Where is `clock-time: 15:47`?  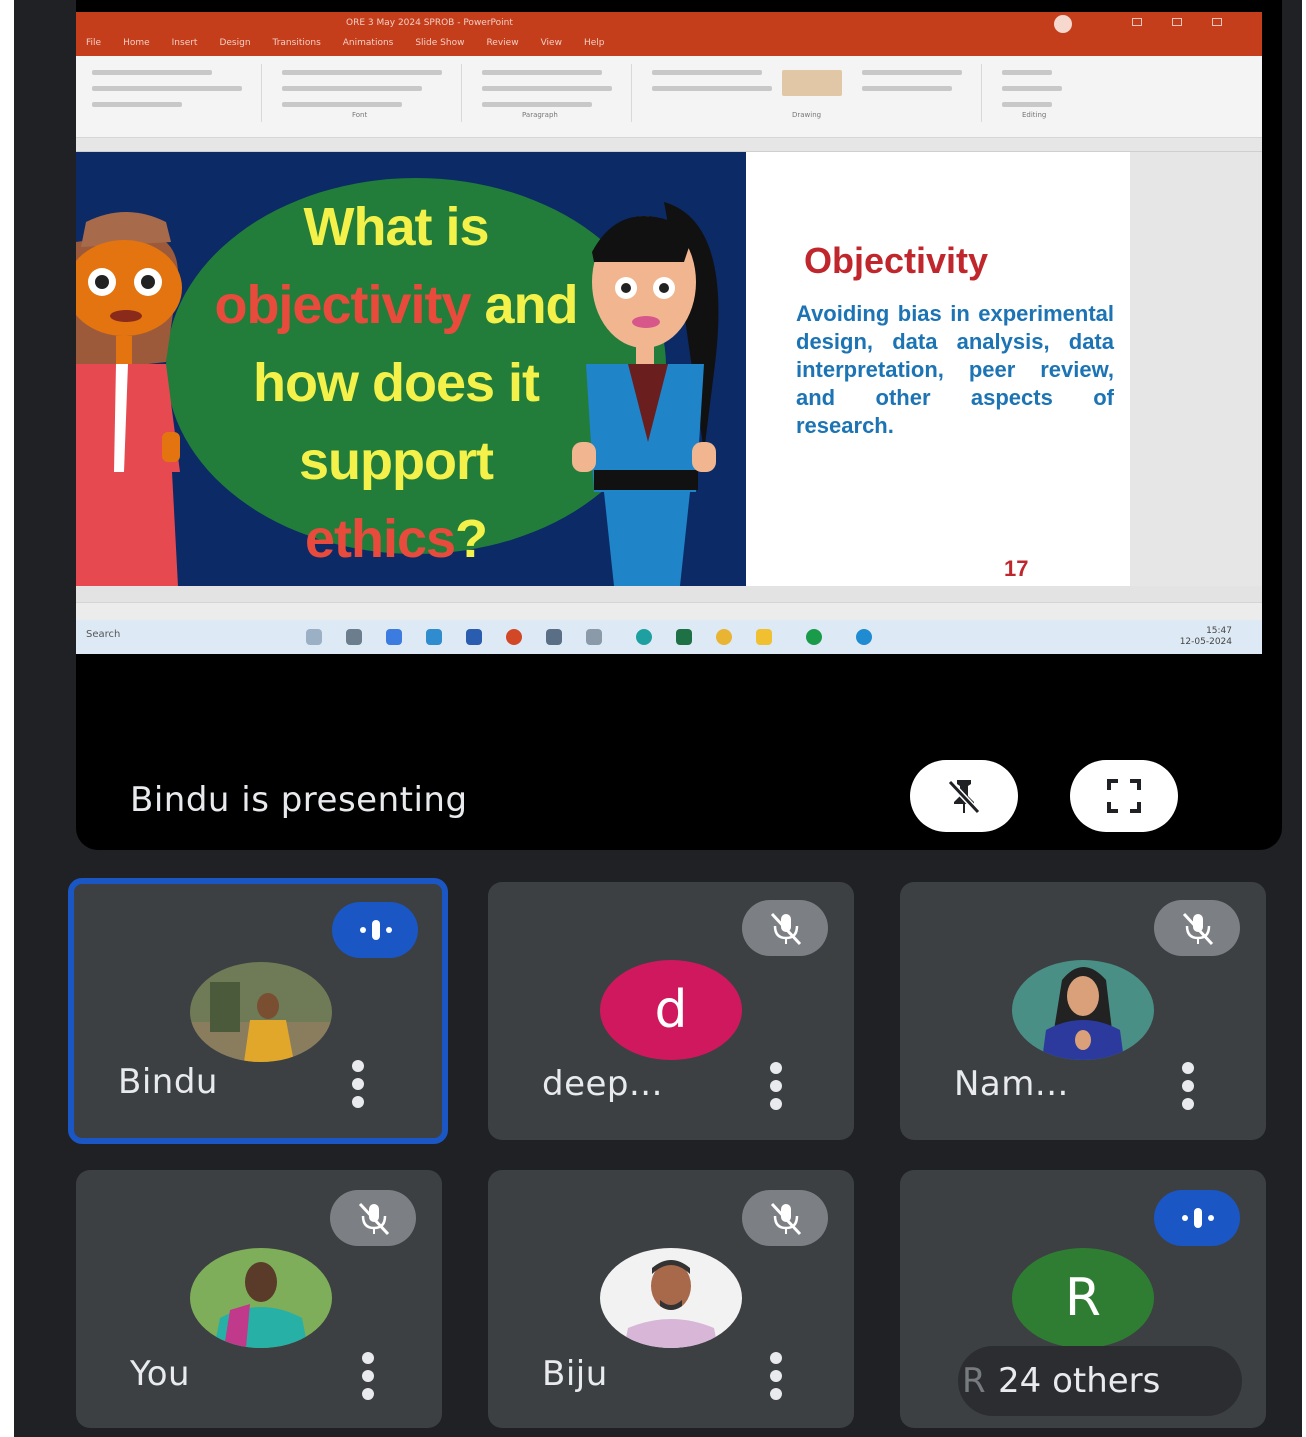 clock-time: 15:47 is located at coordinates (1219, 631).